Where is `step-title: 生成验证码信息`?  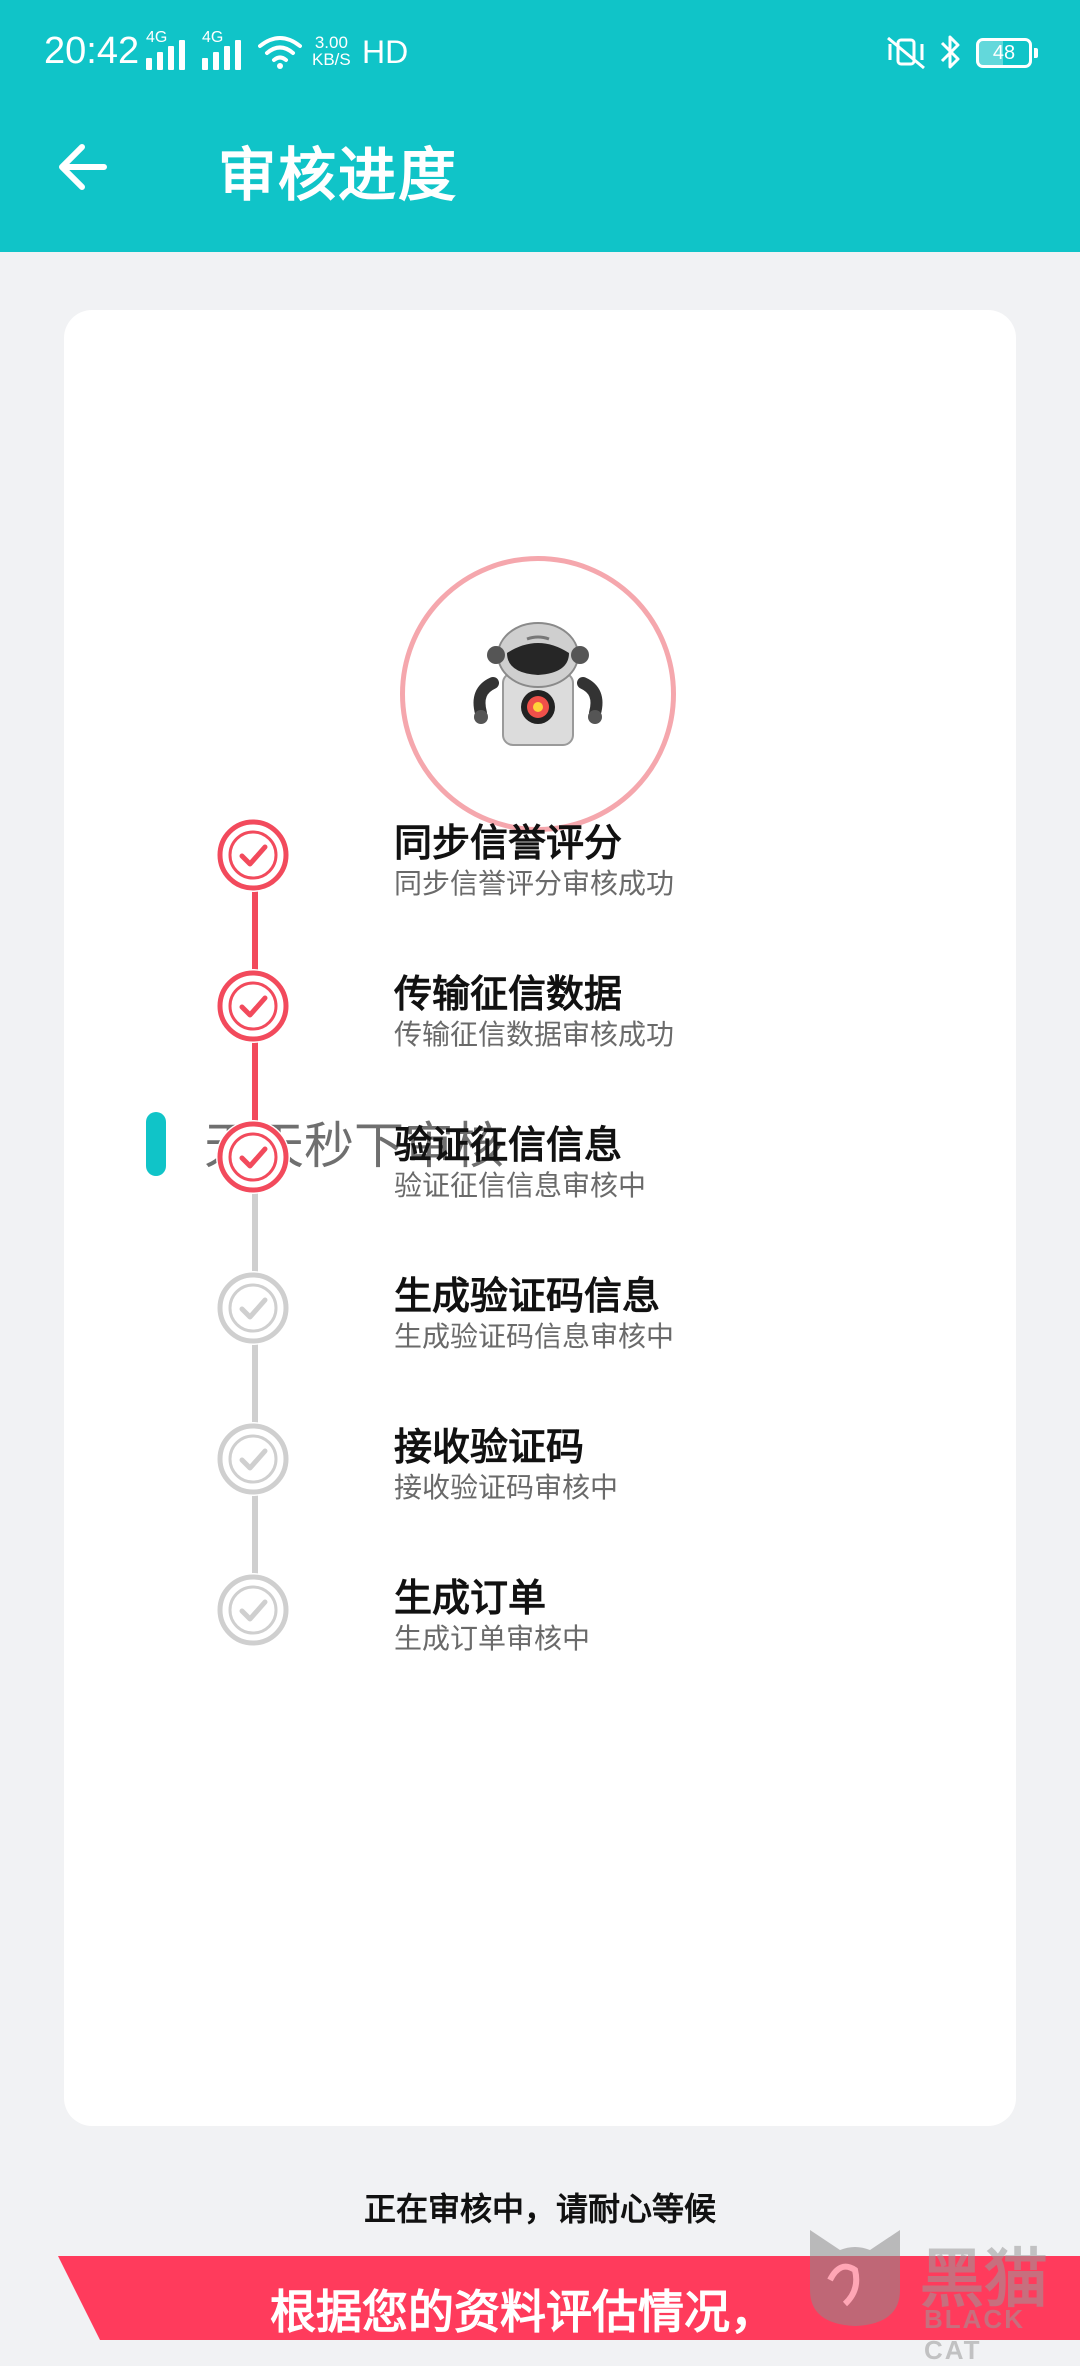 step-title: 生成验证码信息 is located at coordinates (527, 1296).